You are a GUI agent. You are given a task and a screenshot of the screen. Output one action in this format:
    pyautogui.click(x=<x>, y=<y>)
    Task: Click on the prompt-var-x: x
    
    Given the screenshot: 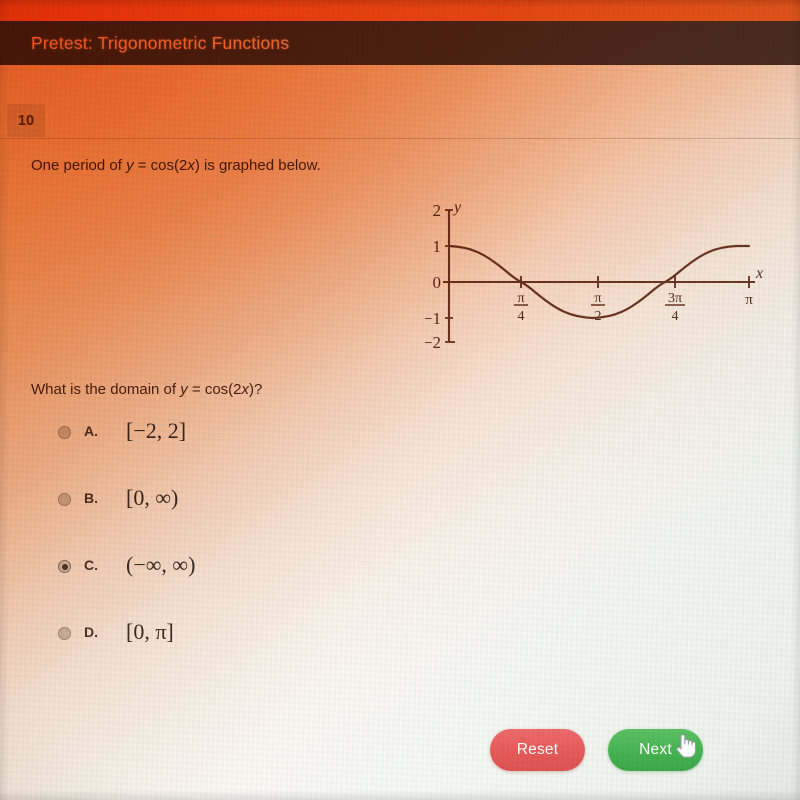 What is the action you would take?
    pyautogui.click(x=191, y=165)
    